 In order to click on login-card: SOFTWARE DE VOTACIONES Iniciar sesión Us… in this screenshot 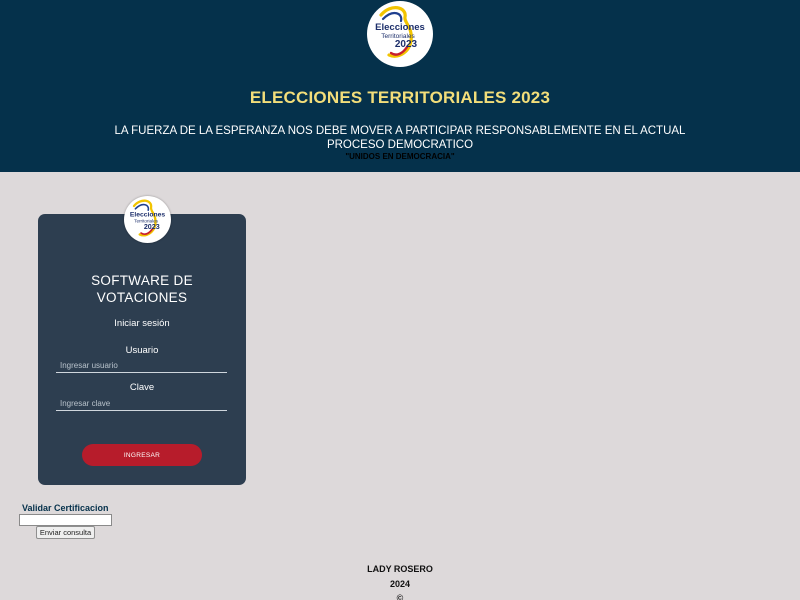, I will do `click(142, 349)`.